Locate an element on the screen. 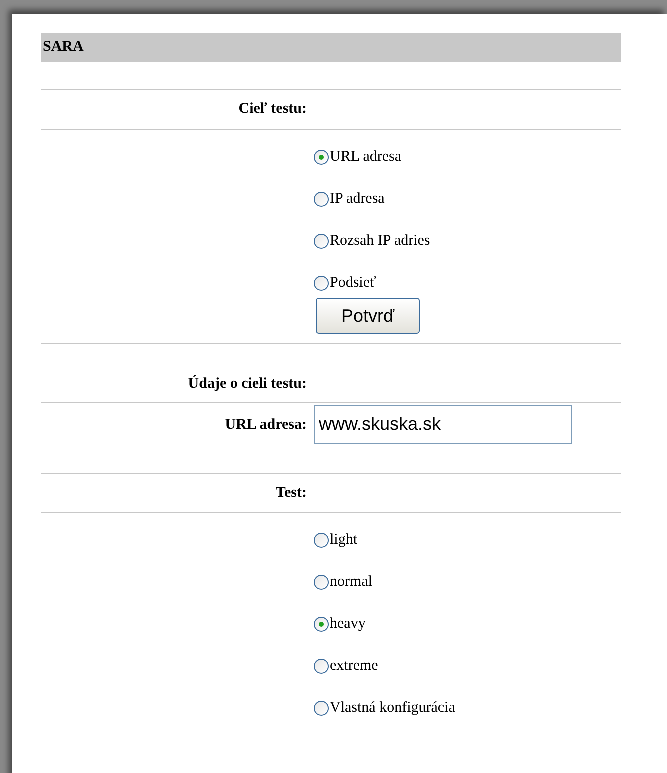 This screenshot has height=773, width=667. url-input: www.skuska.sk is located at coordinates (443, 424).